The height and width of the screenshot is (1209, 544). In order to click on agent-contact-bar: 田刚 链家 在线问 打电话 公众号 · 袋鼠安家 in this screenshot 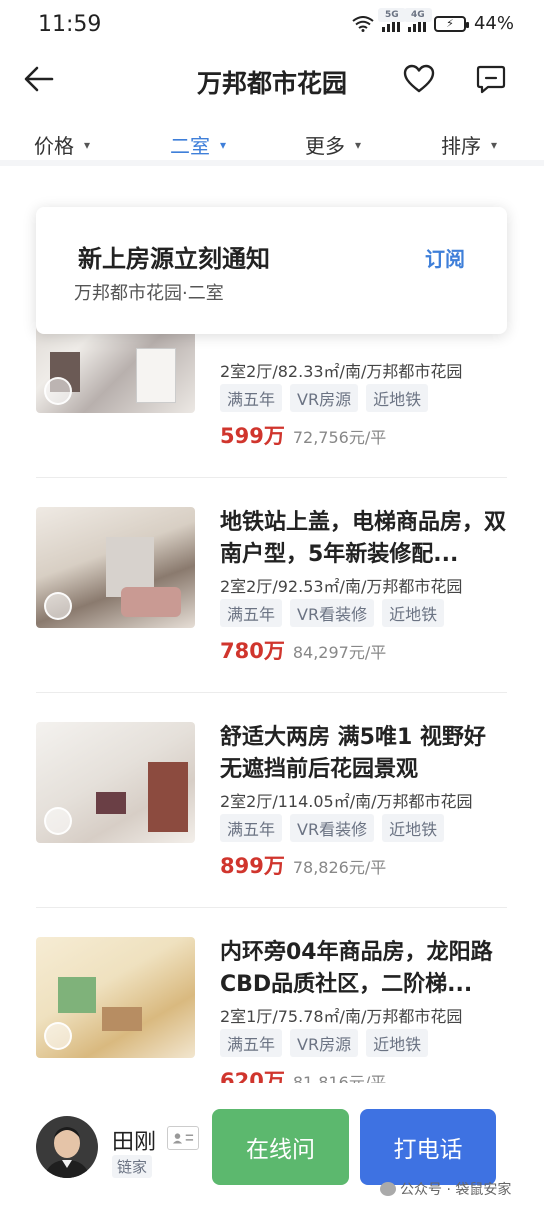, I will do `click(272, 1150)`.